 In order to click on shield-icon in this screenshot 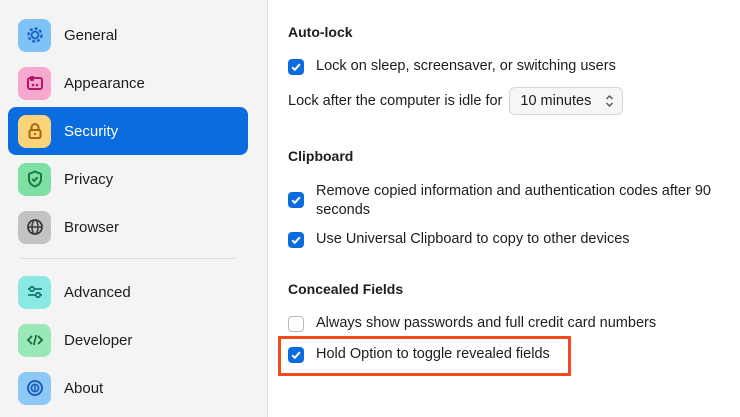, I will do `click(34, 179)`.